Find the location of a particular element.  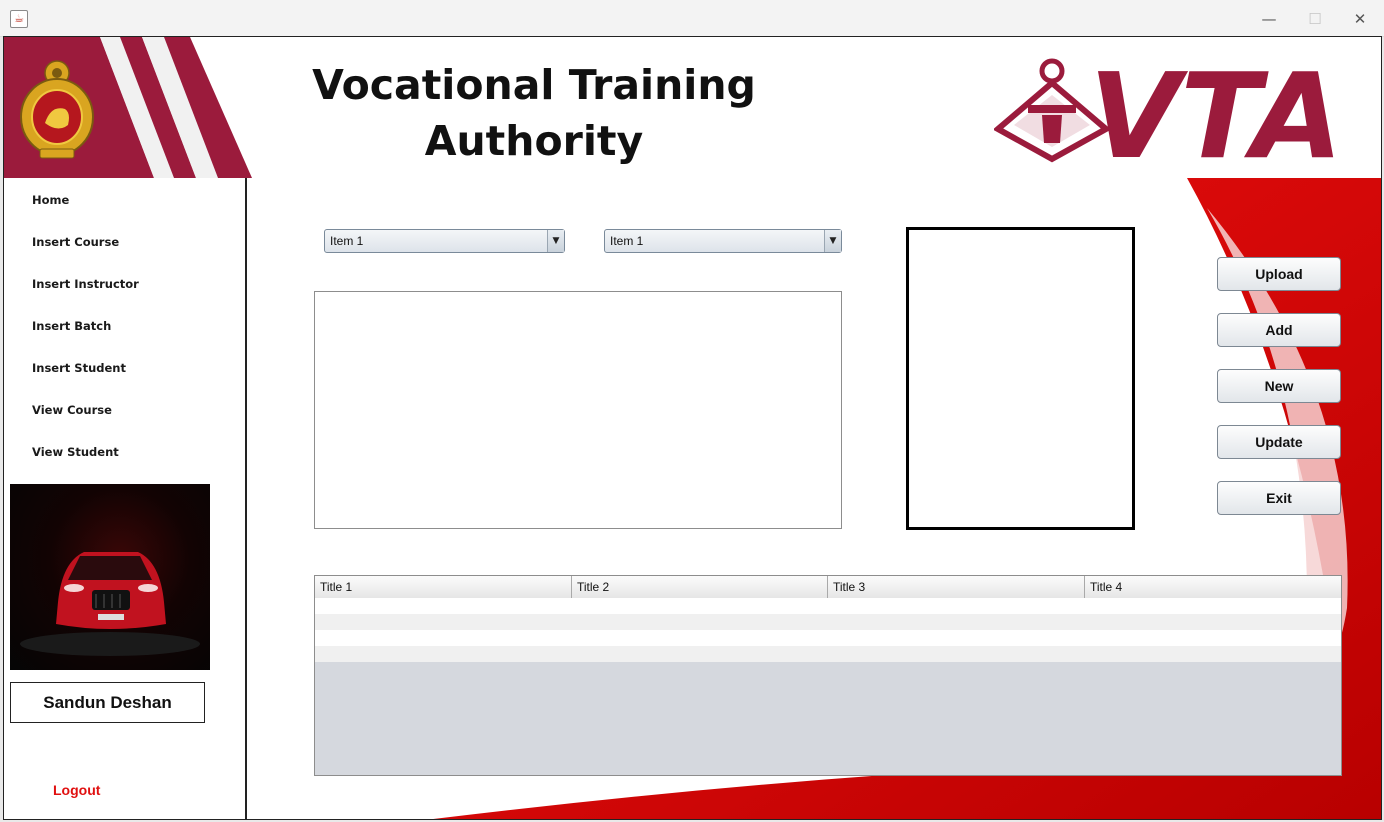

table-column-header: Title 4 is located at coordinates (1213, 587).